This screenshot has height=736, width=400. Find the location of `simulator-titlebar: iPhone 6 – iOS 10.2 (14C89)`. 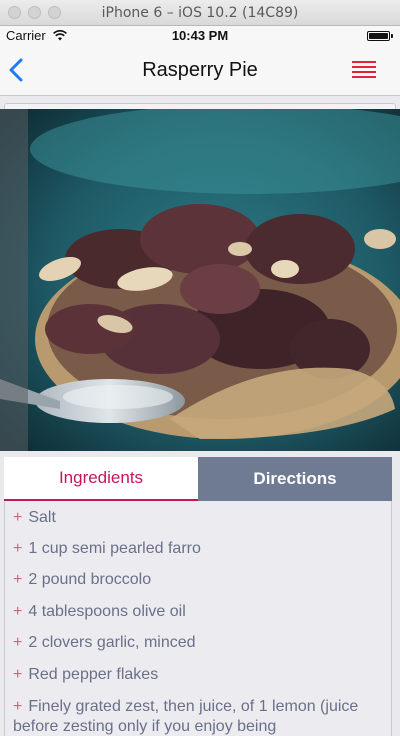

simulator-titlebar: iPhone 6 – iOS 10.2 (14C89) is located at coordinates (200, 13).